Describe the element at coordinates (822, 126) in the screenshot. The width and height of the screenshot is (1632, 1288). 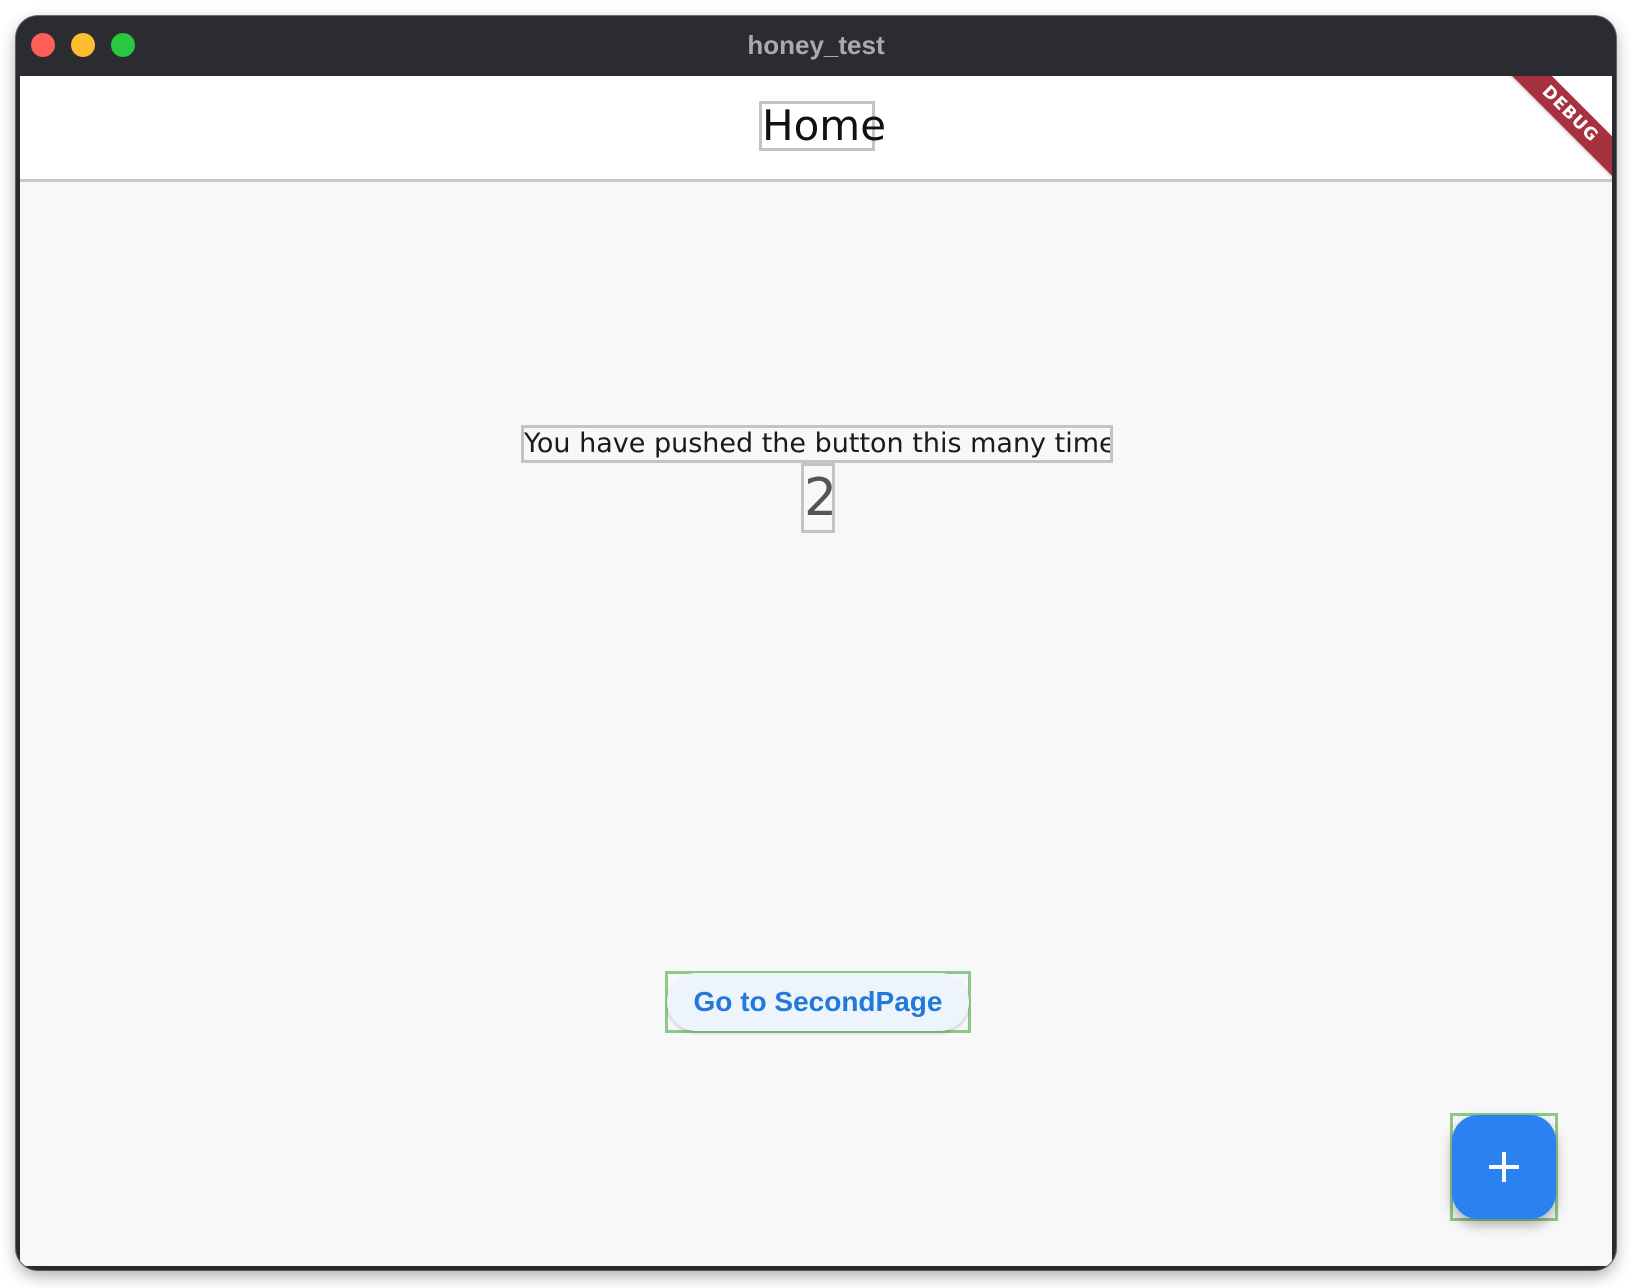
I see `page-title: Home` at that location.